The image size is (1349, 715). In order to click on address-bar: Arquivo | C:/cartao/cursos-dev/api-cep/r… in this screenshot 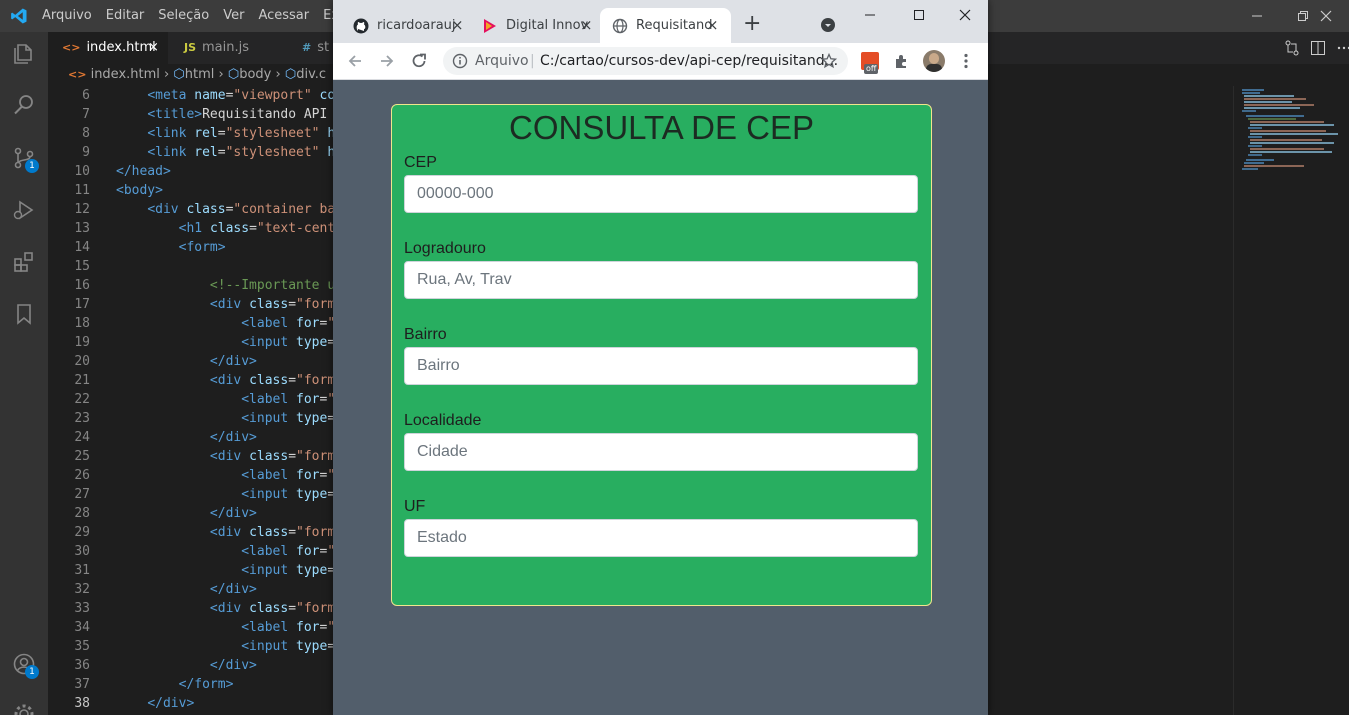, I will do `click(645, 61)`.